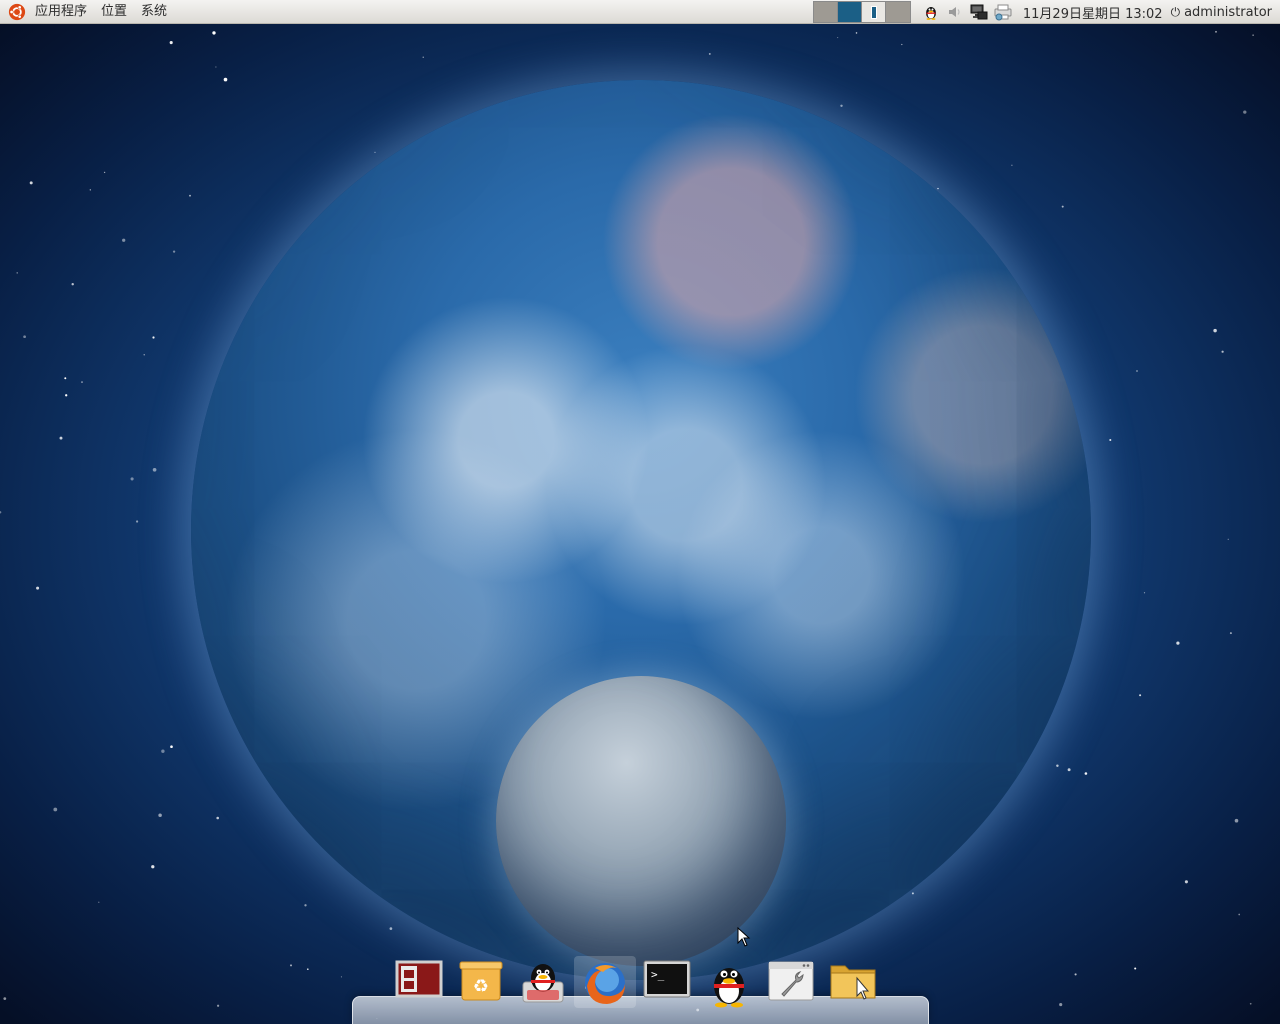 The height and width of the screenshot is (1024, 1280). I want to click on terminal-icon: >_, so click(667, 979).